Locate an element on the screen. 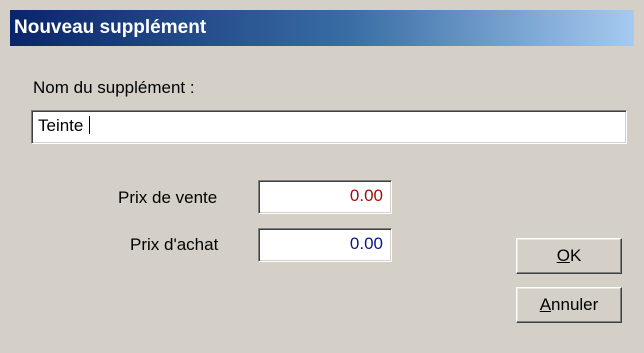 This screenshot has width=644, height=353. ok-label: K is located at coordinates (575, 255).